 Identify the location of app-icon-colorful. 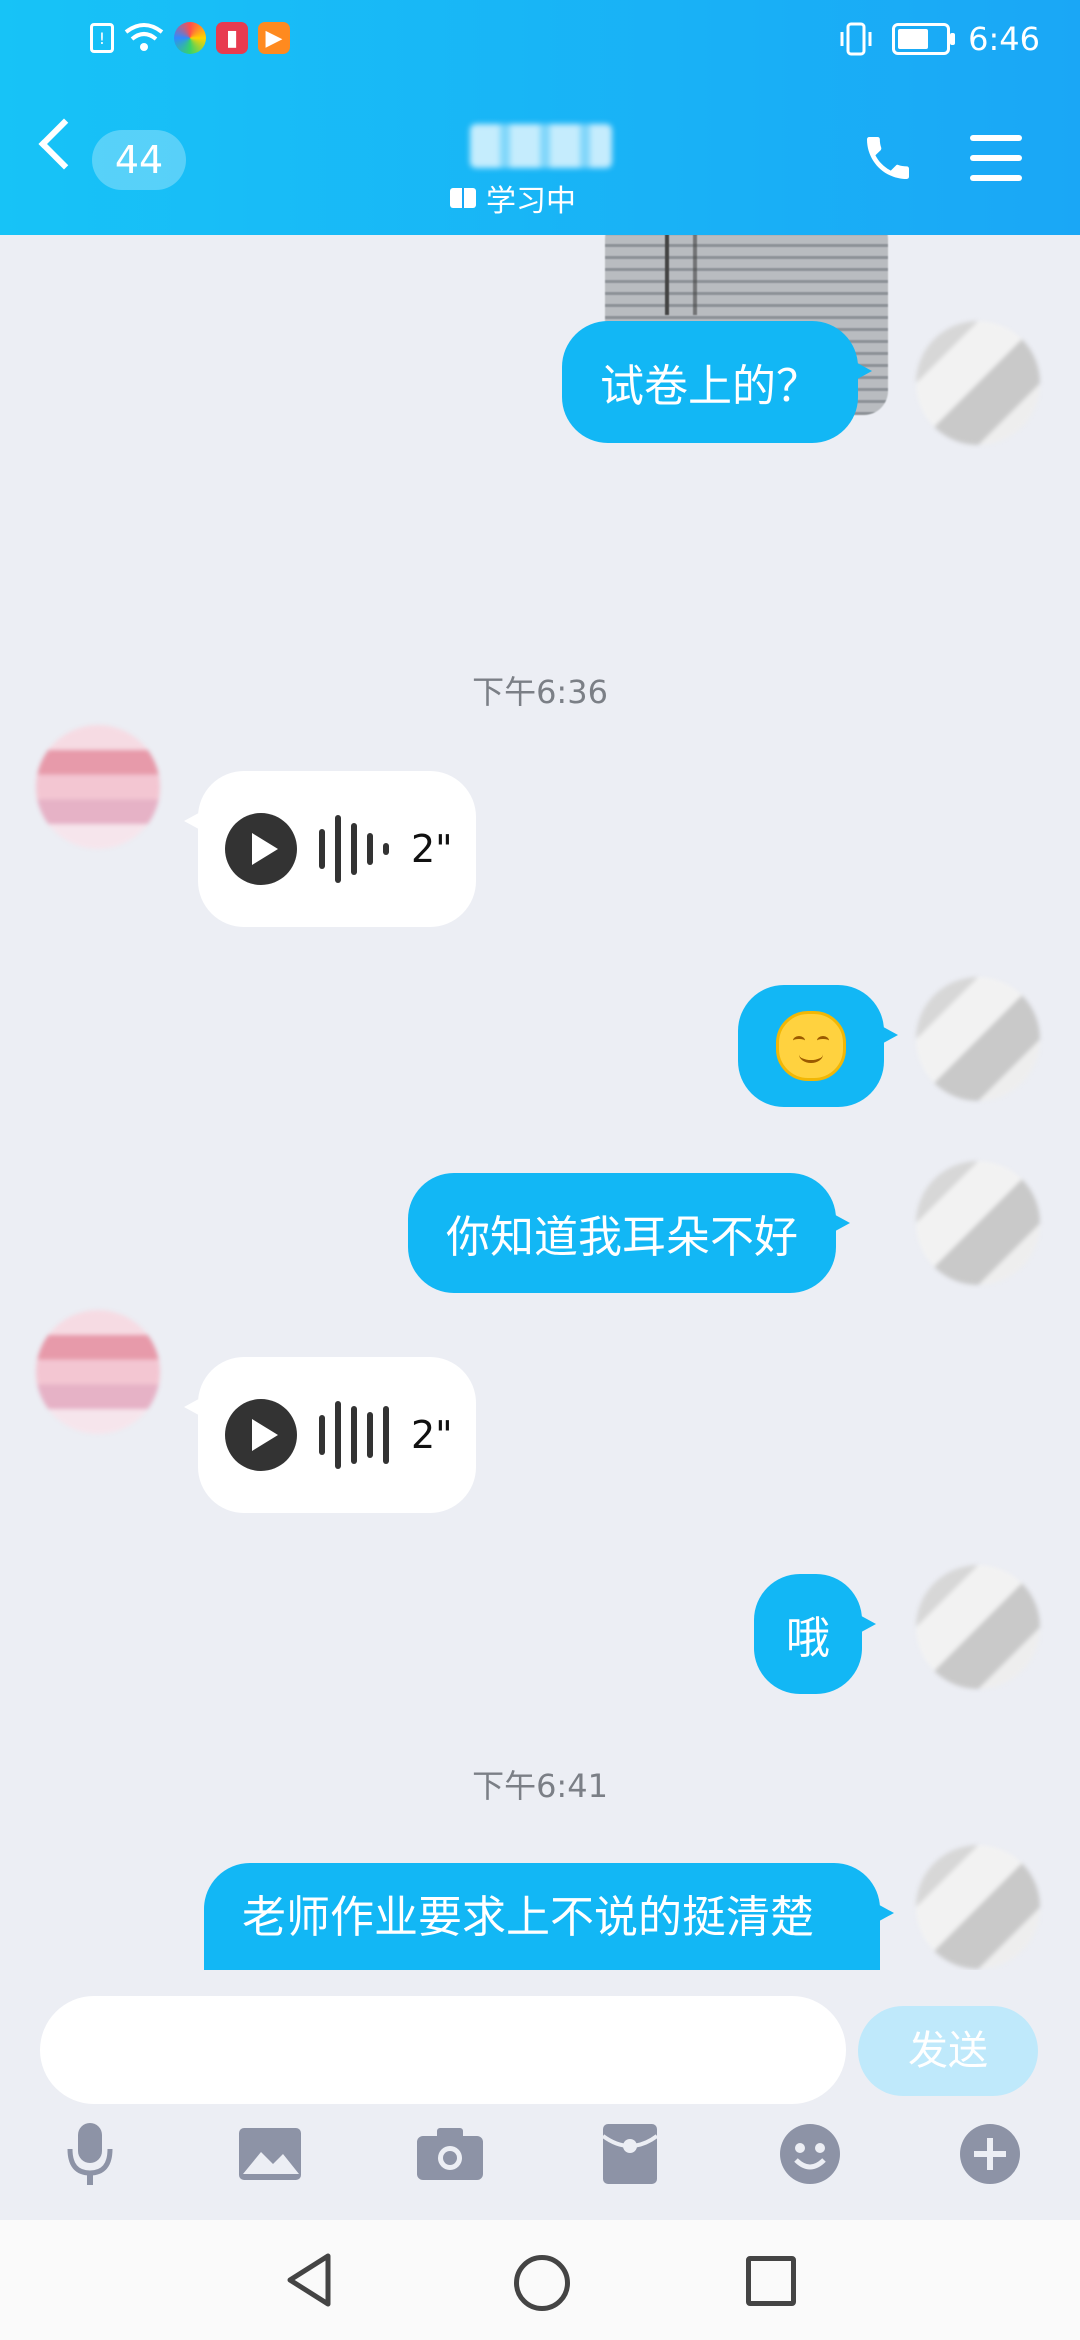
(190, 38).